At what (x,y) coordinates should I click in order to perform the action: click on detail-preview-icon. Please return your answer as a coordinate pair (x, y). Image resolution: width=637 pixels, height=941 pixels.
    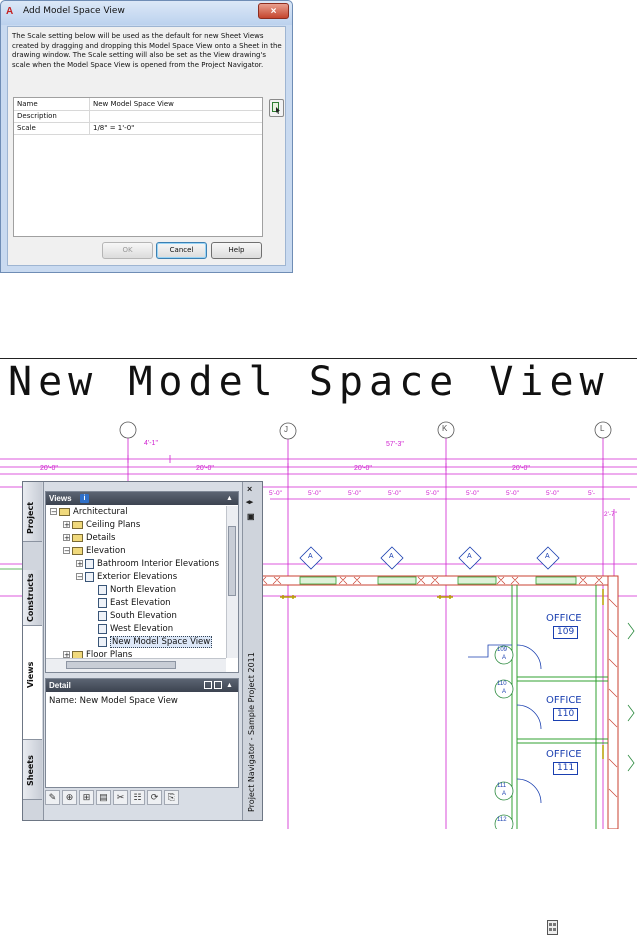
    Looking at the image, I should click on (218, 685).